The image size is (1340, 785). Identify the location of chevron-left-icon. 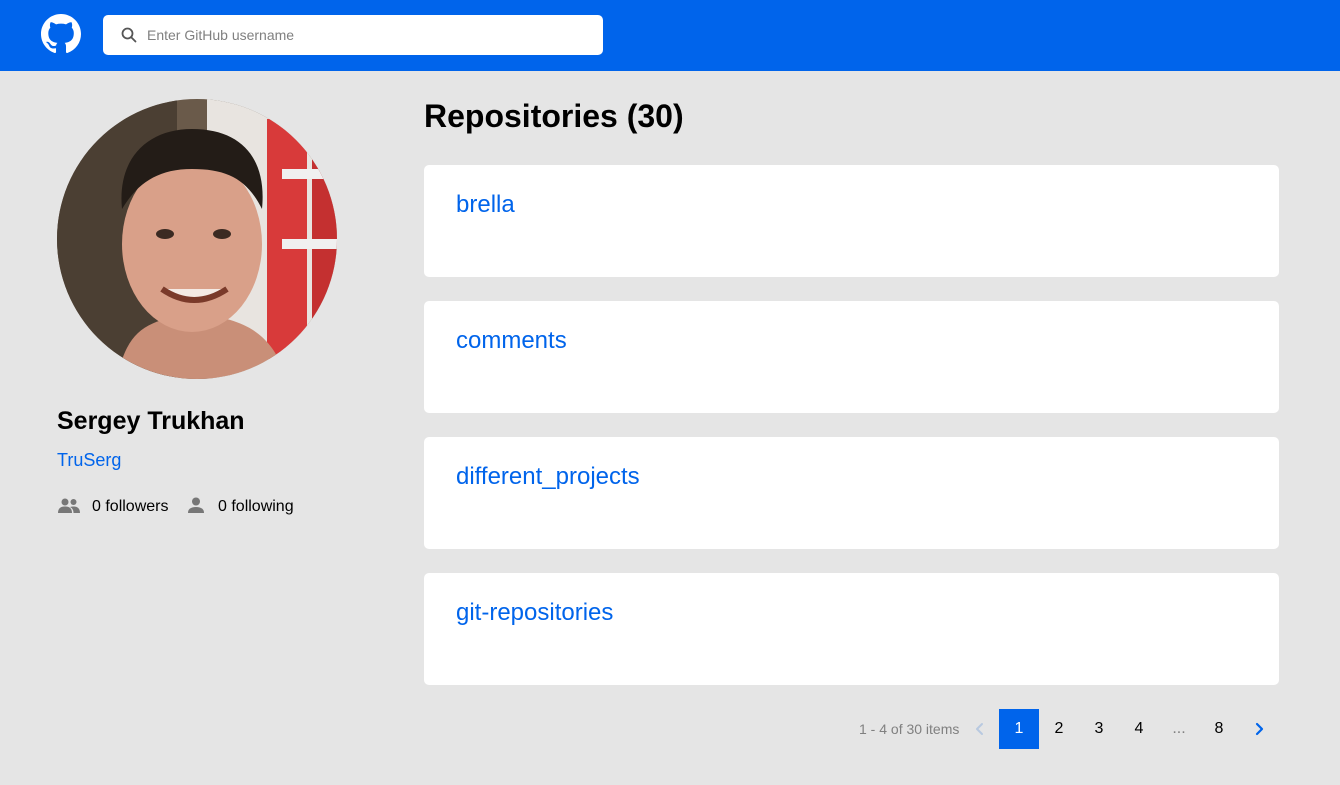
(979, 729).